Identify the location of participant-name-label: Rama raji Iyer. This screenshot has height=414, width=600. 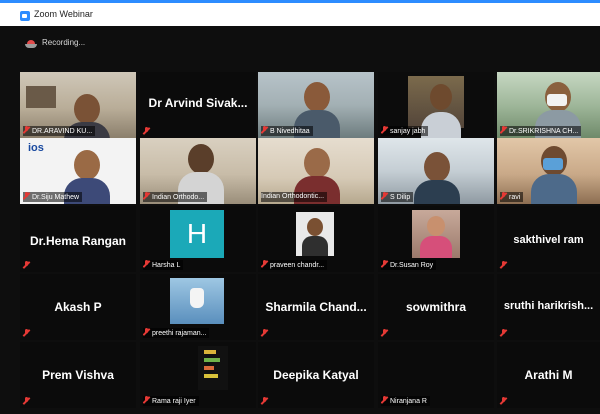
(171, 401).